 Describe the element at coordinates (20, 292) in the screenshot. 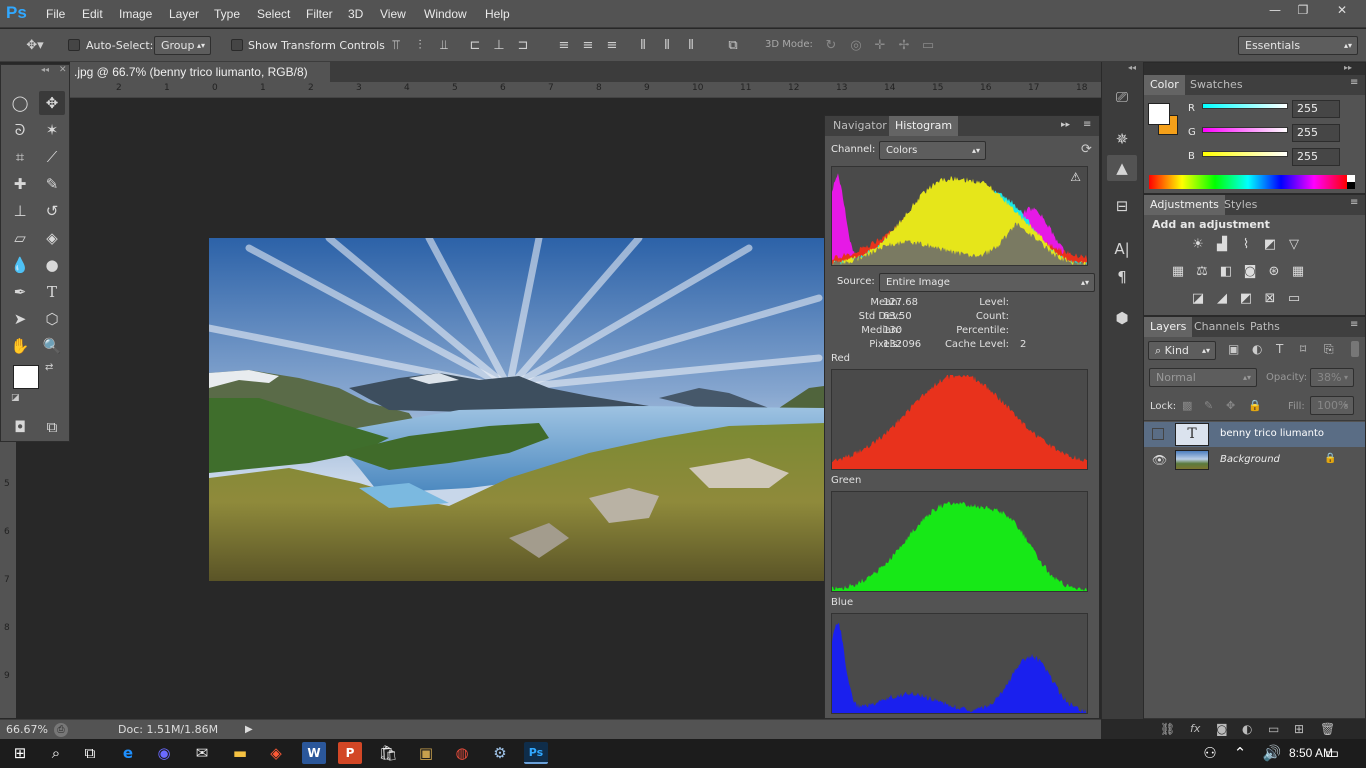

I see `pen-tool-icon: ✒` at that location.